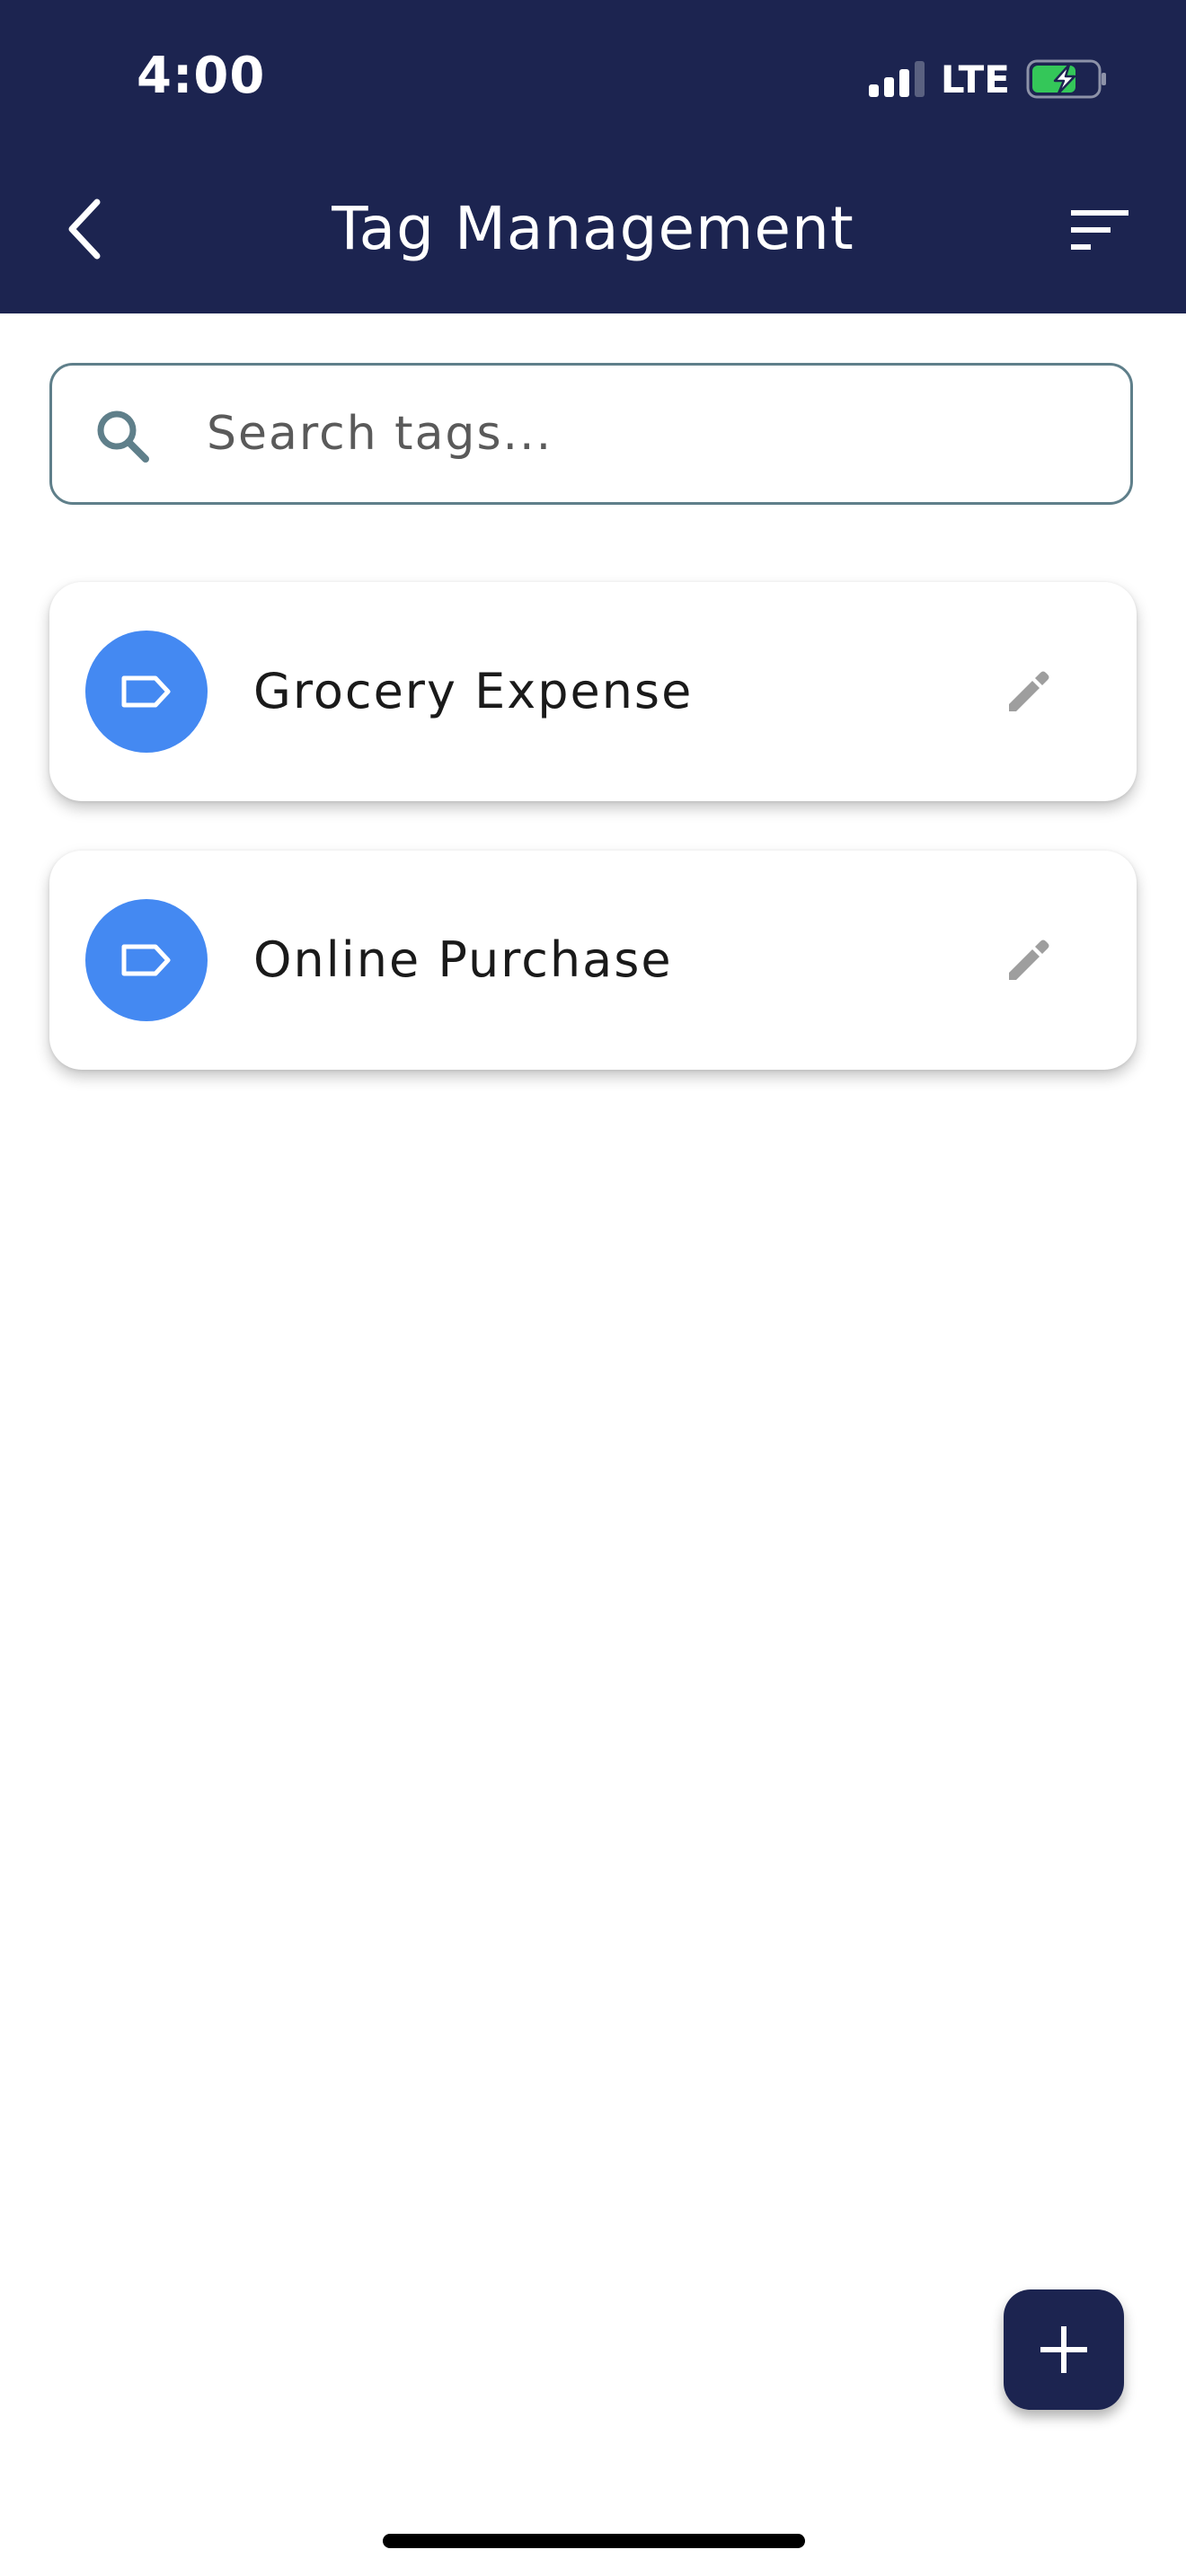  I want to click on sort-button, so click(1100, 230).